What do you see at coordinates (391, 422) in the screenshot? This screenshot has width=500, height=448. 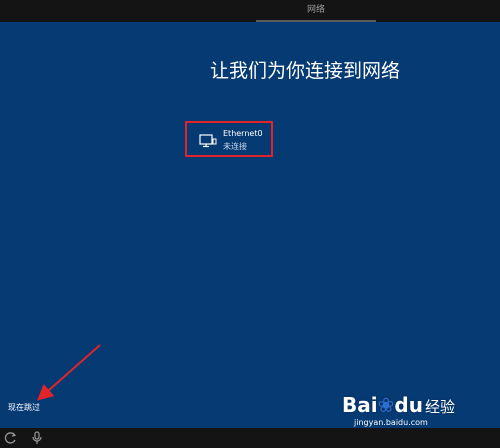 I see `watermark-url: jingyan.baidu.com` at bounding box center [391, 422].